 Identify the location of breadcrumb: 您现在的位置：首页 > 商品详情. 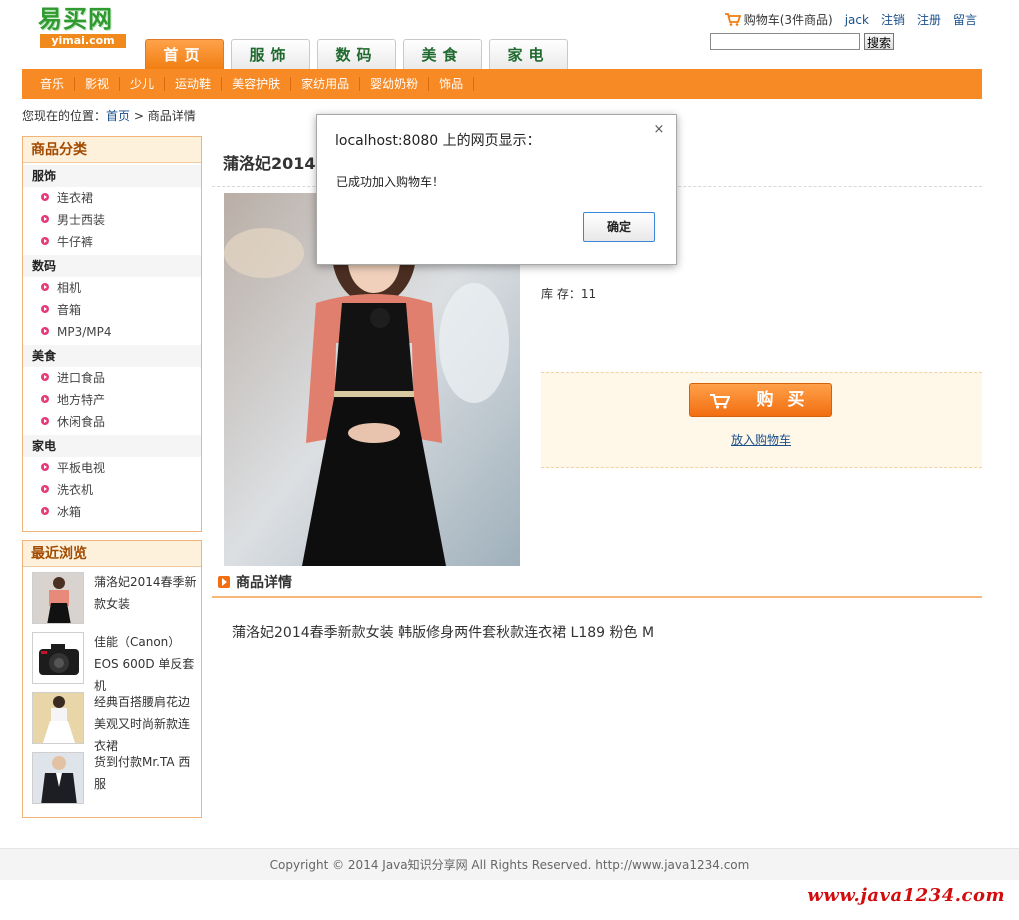
(109, 115).